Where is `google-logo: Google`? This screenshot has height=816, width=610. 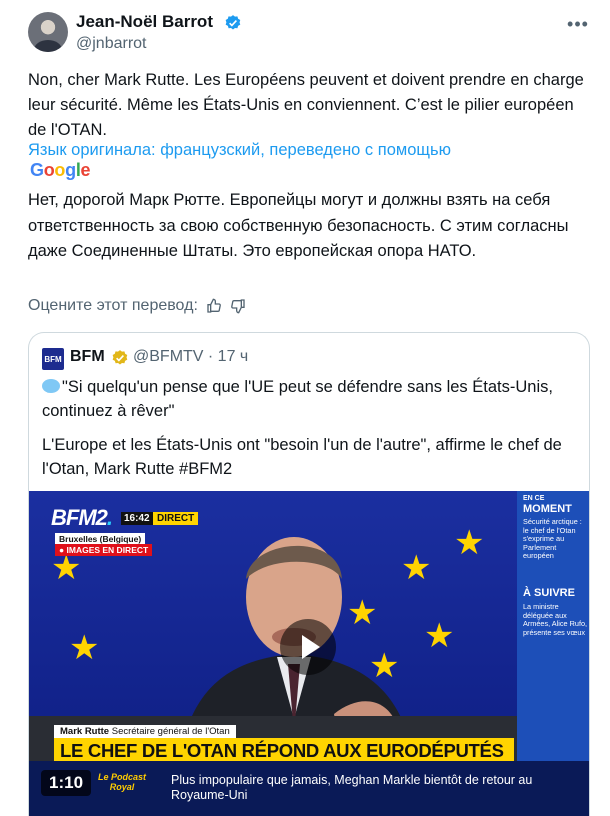 google-logo: Google is located at coordinates (60, 170).